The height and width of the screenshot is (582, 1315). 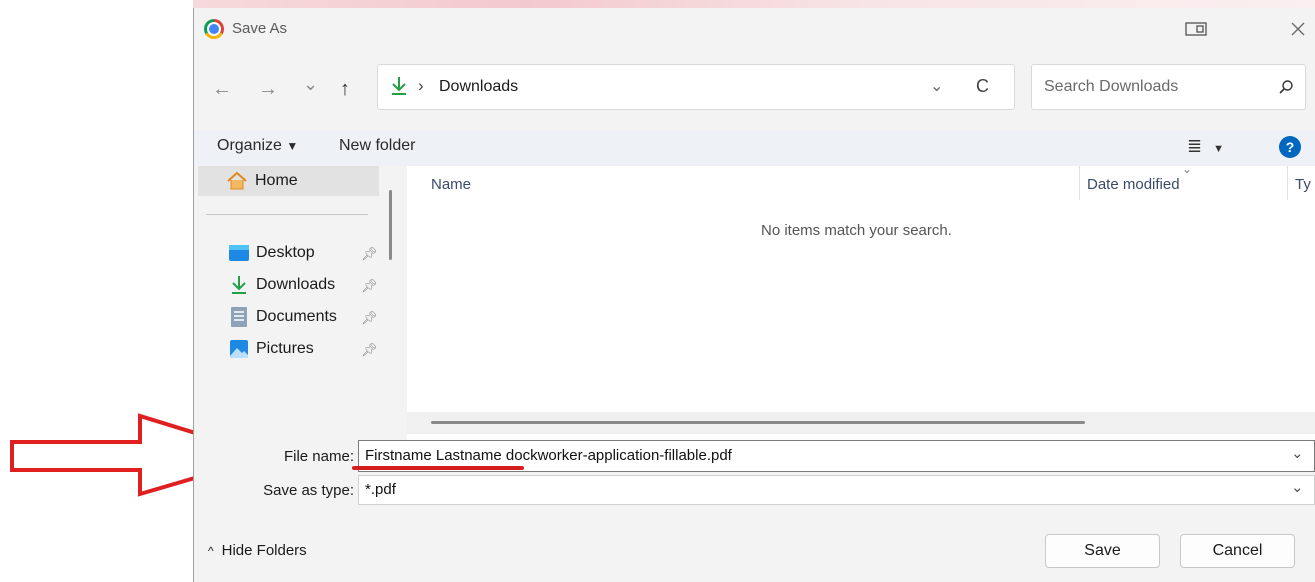 What do you see at coordinates (239, 317) in the screenshot?
I see `document-icon` at bounding box center [239, 317].